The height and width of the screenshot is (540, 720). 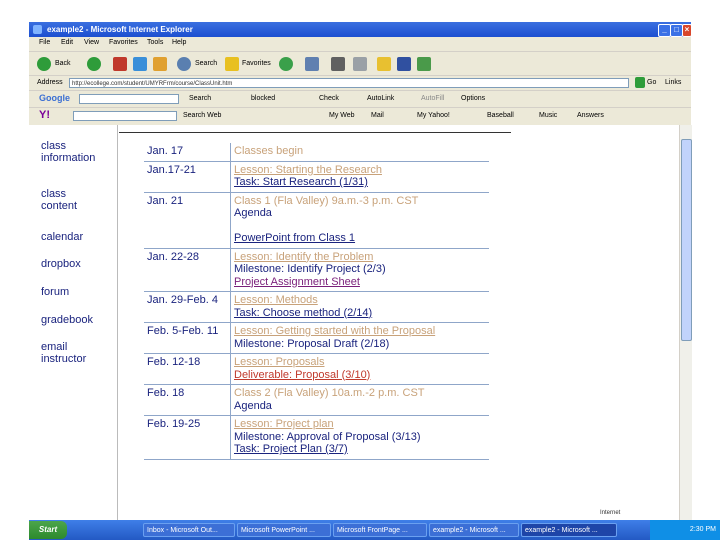 I want to click on popup-blocked-label: blocked, so click(x=263, y=98).